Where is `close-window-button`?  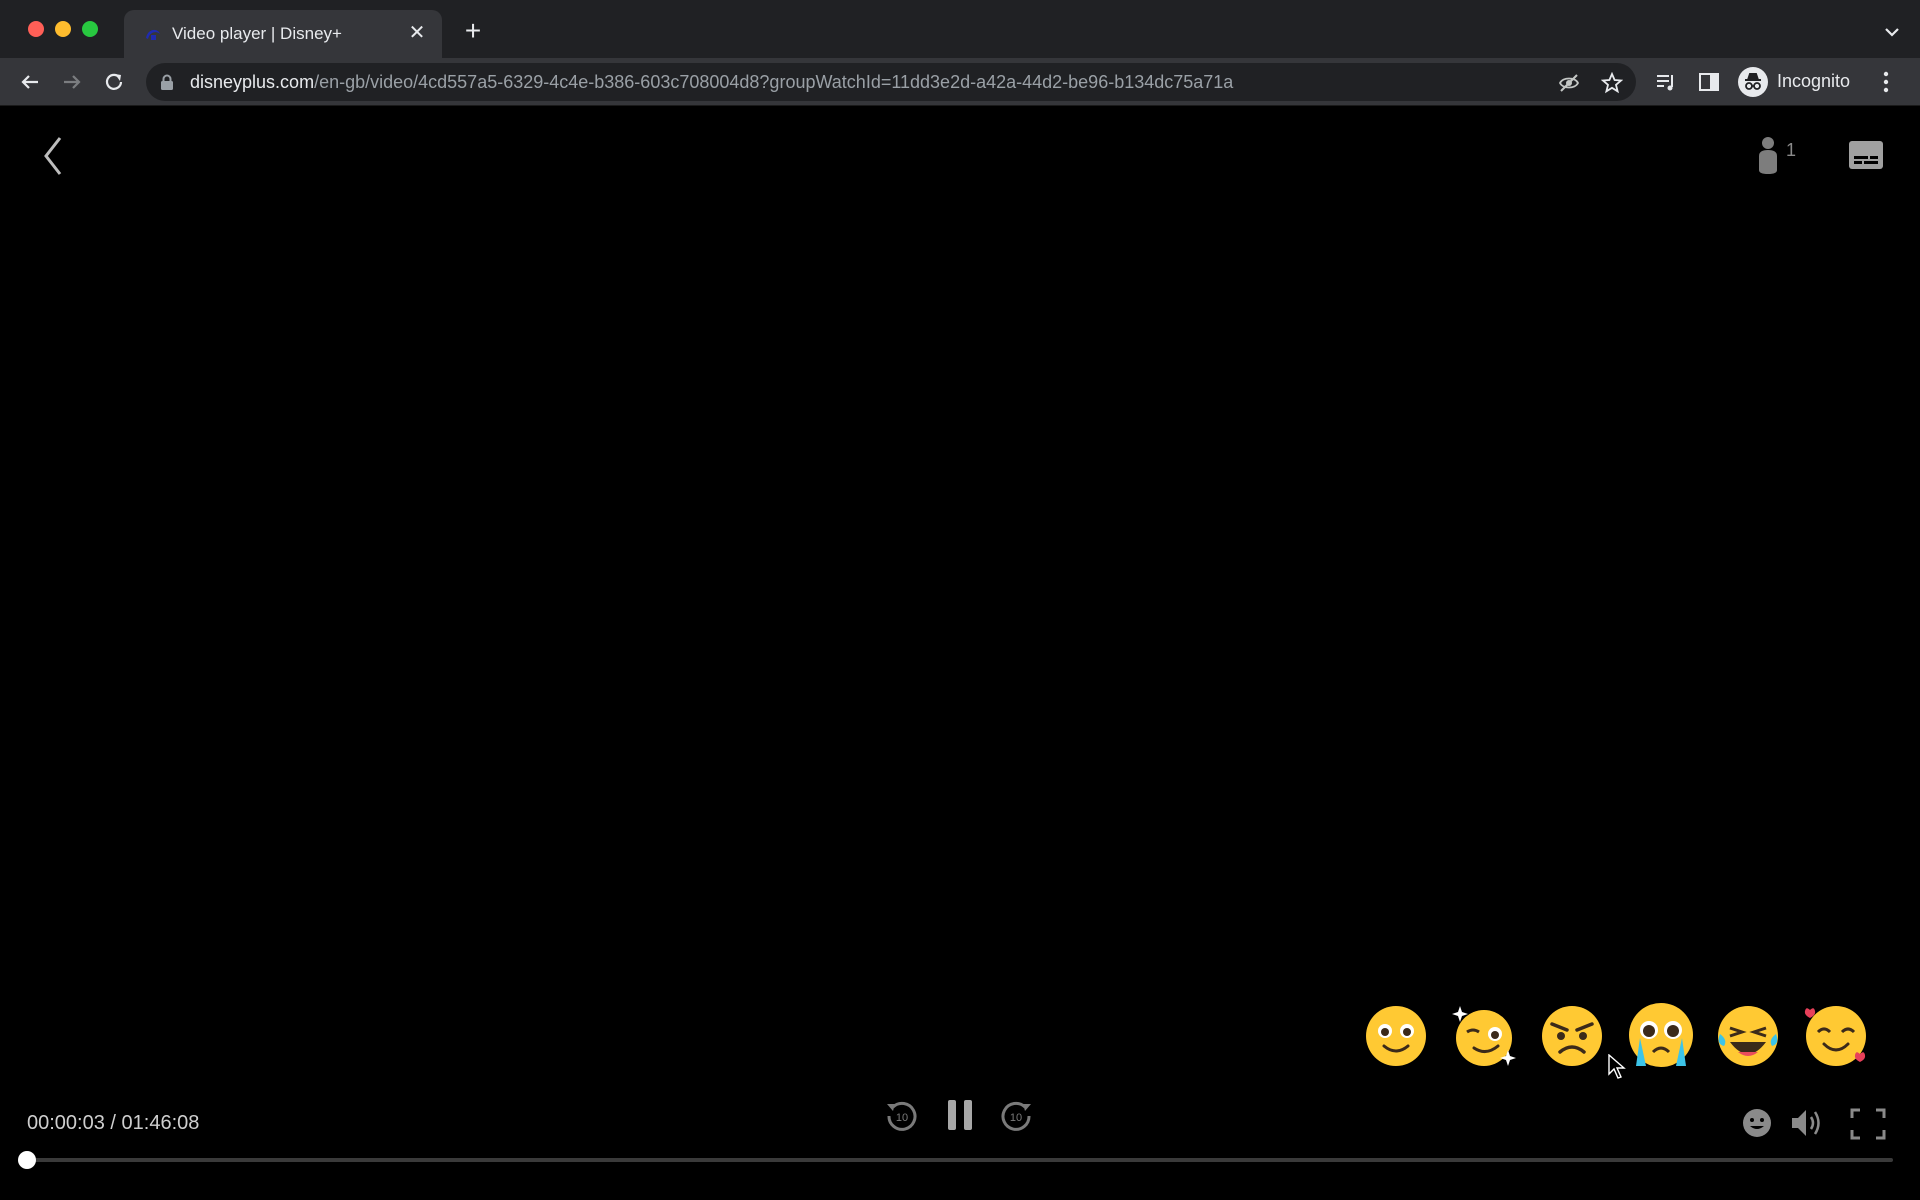
close-window-button is located at coordinates (36, 29).